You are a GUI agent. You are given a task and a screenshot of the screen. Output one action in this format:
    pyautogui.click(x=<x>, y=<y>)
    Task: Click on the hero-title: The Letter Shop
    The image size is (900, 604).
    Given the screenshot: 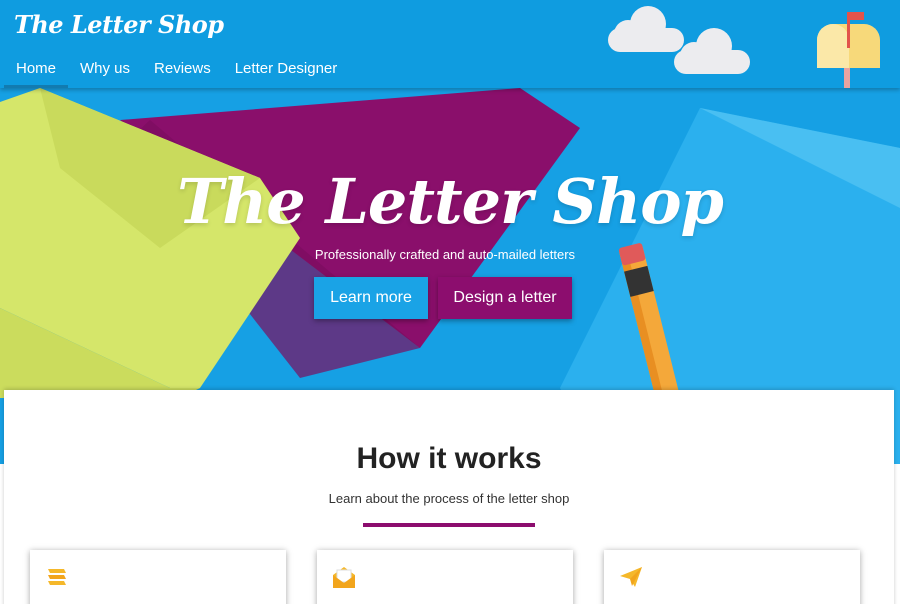 What is the action you would take?
    pyautogui.click(x=450, y=201)
    